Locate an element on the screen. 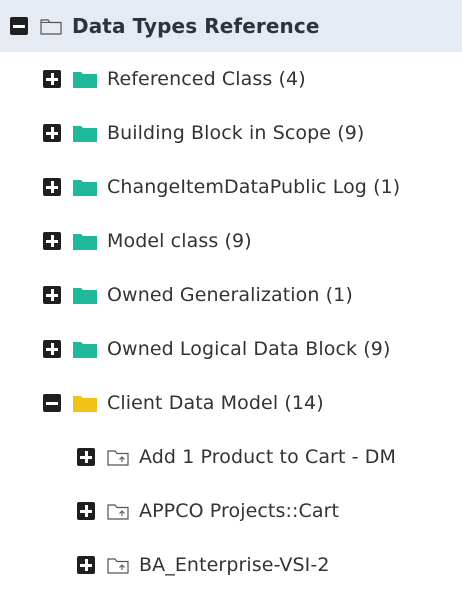 Image resolution: width=462 pixels, height=592 pixels. tree-root-label: Data Types Reference is located at coordinates (196, 26).